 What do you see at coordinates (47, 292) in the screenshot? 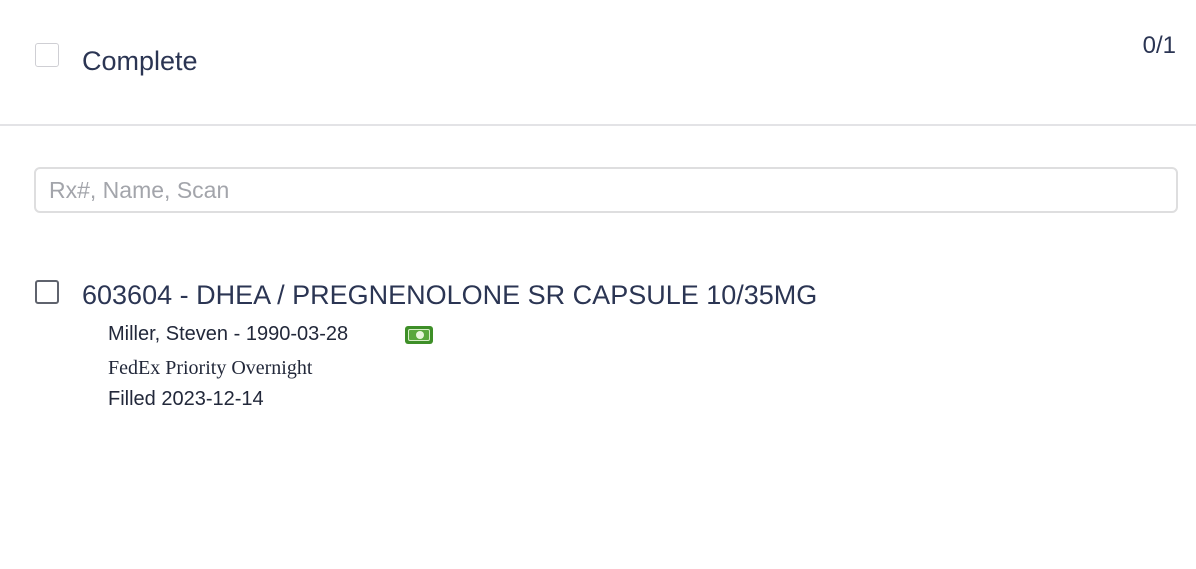
I see `rx-item-checkbox` at bounding box center [47, 292].